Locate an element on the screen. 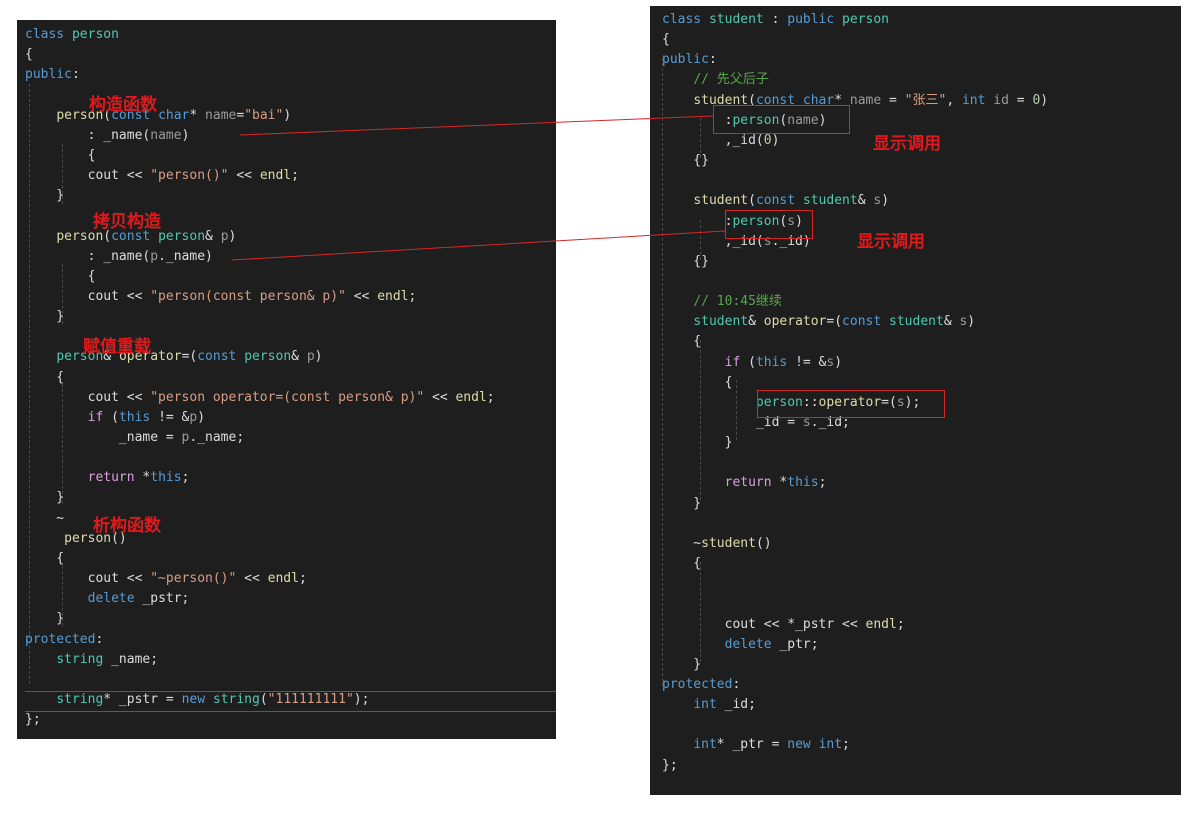  connector-lines is located at coordinates (478, 188).